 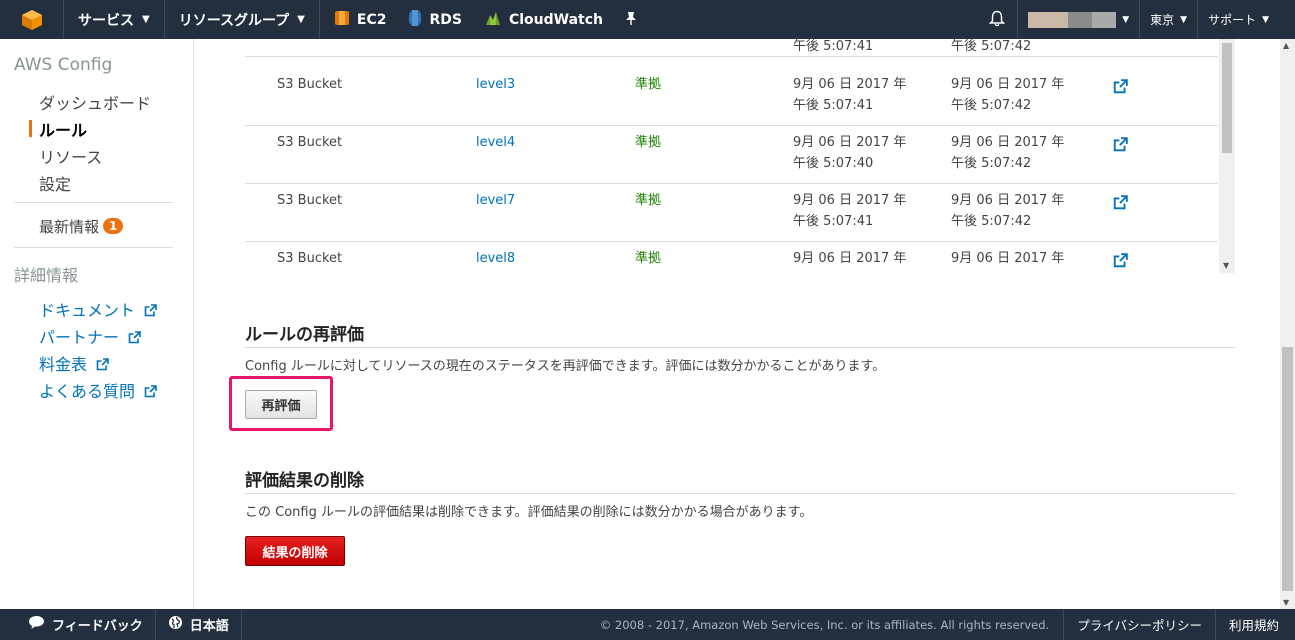 What do you see at coordinates (79, 337) in the screenshot?
I see `partners-label: パートナー` at bounding box center [79, 337].